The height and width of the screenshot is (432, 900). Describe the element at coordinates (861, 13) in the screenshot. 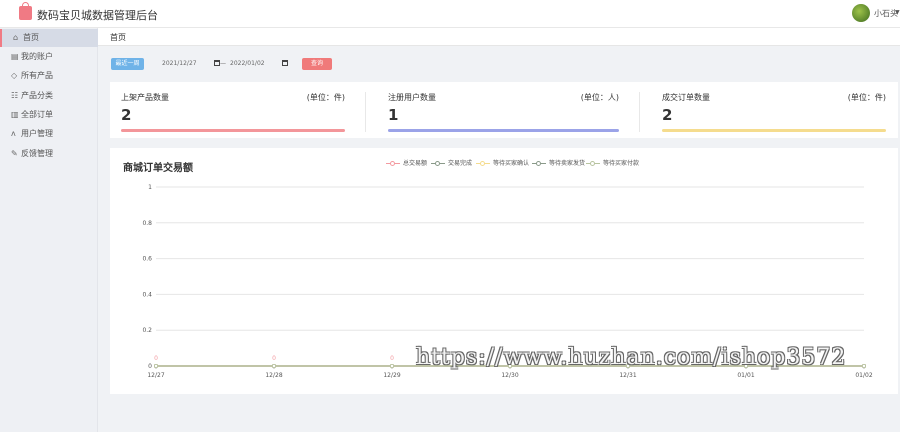

I see `user-avatar` at that location.